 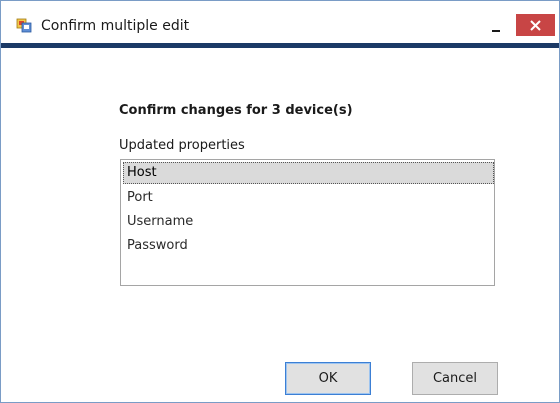 I want to click on close-icon, so click(x=535, y=25).